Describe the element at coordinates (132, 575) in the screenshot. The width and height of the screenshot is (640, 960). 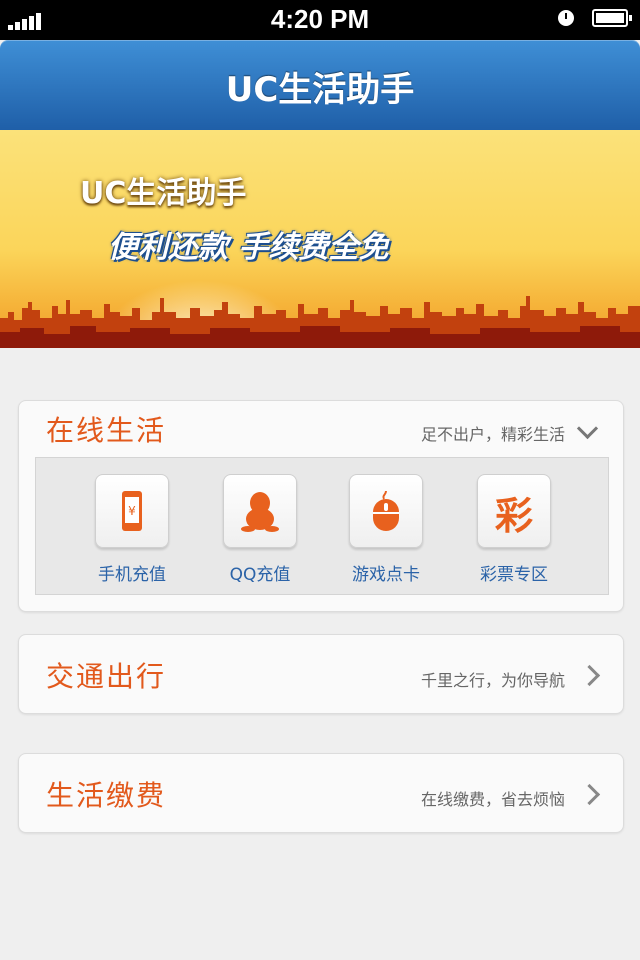
I see `service-label: 手机充值` at that location.